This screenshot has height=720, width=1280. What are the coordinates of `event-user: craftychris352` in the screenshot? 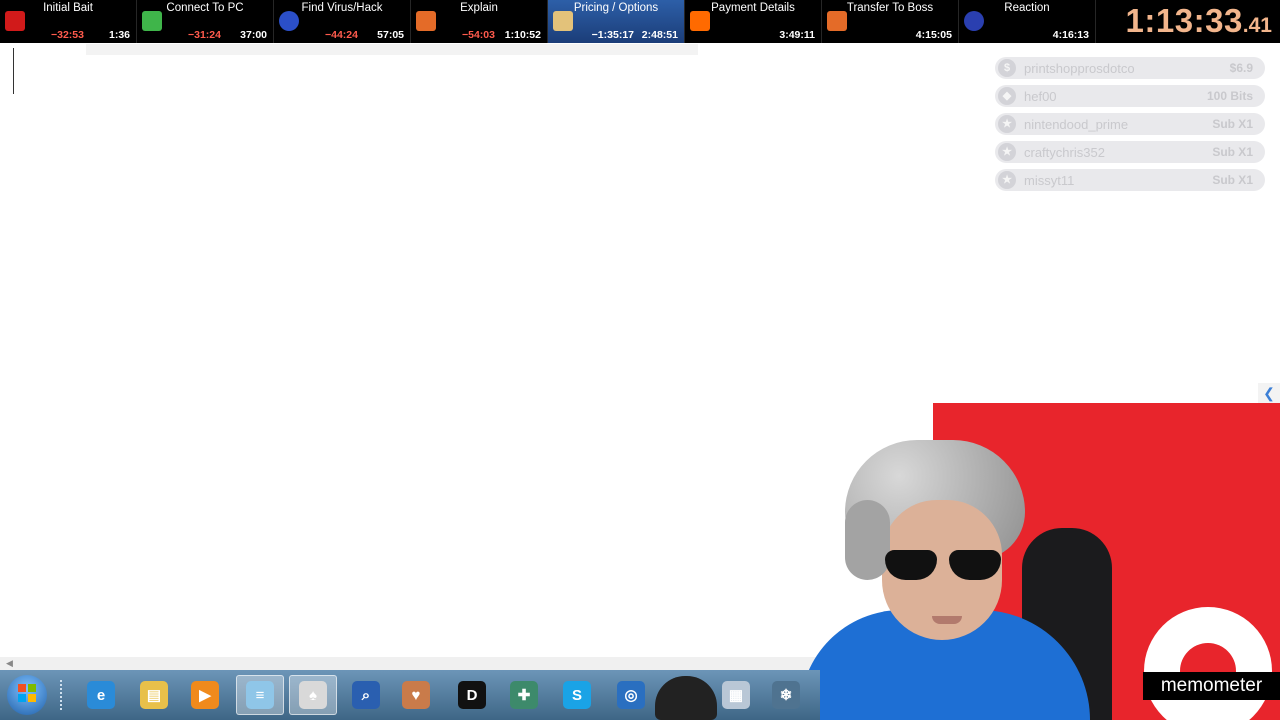 It's located at (1064, 152).